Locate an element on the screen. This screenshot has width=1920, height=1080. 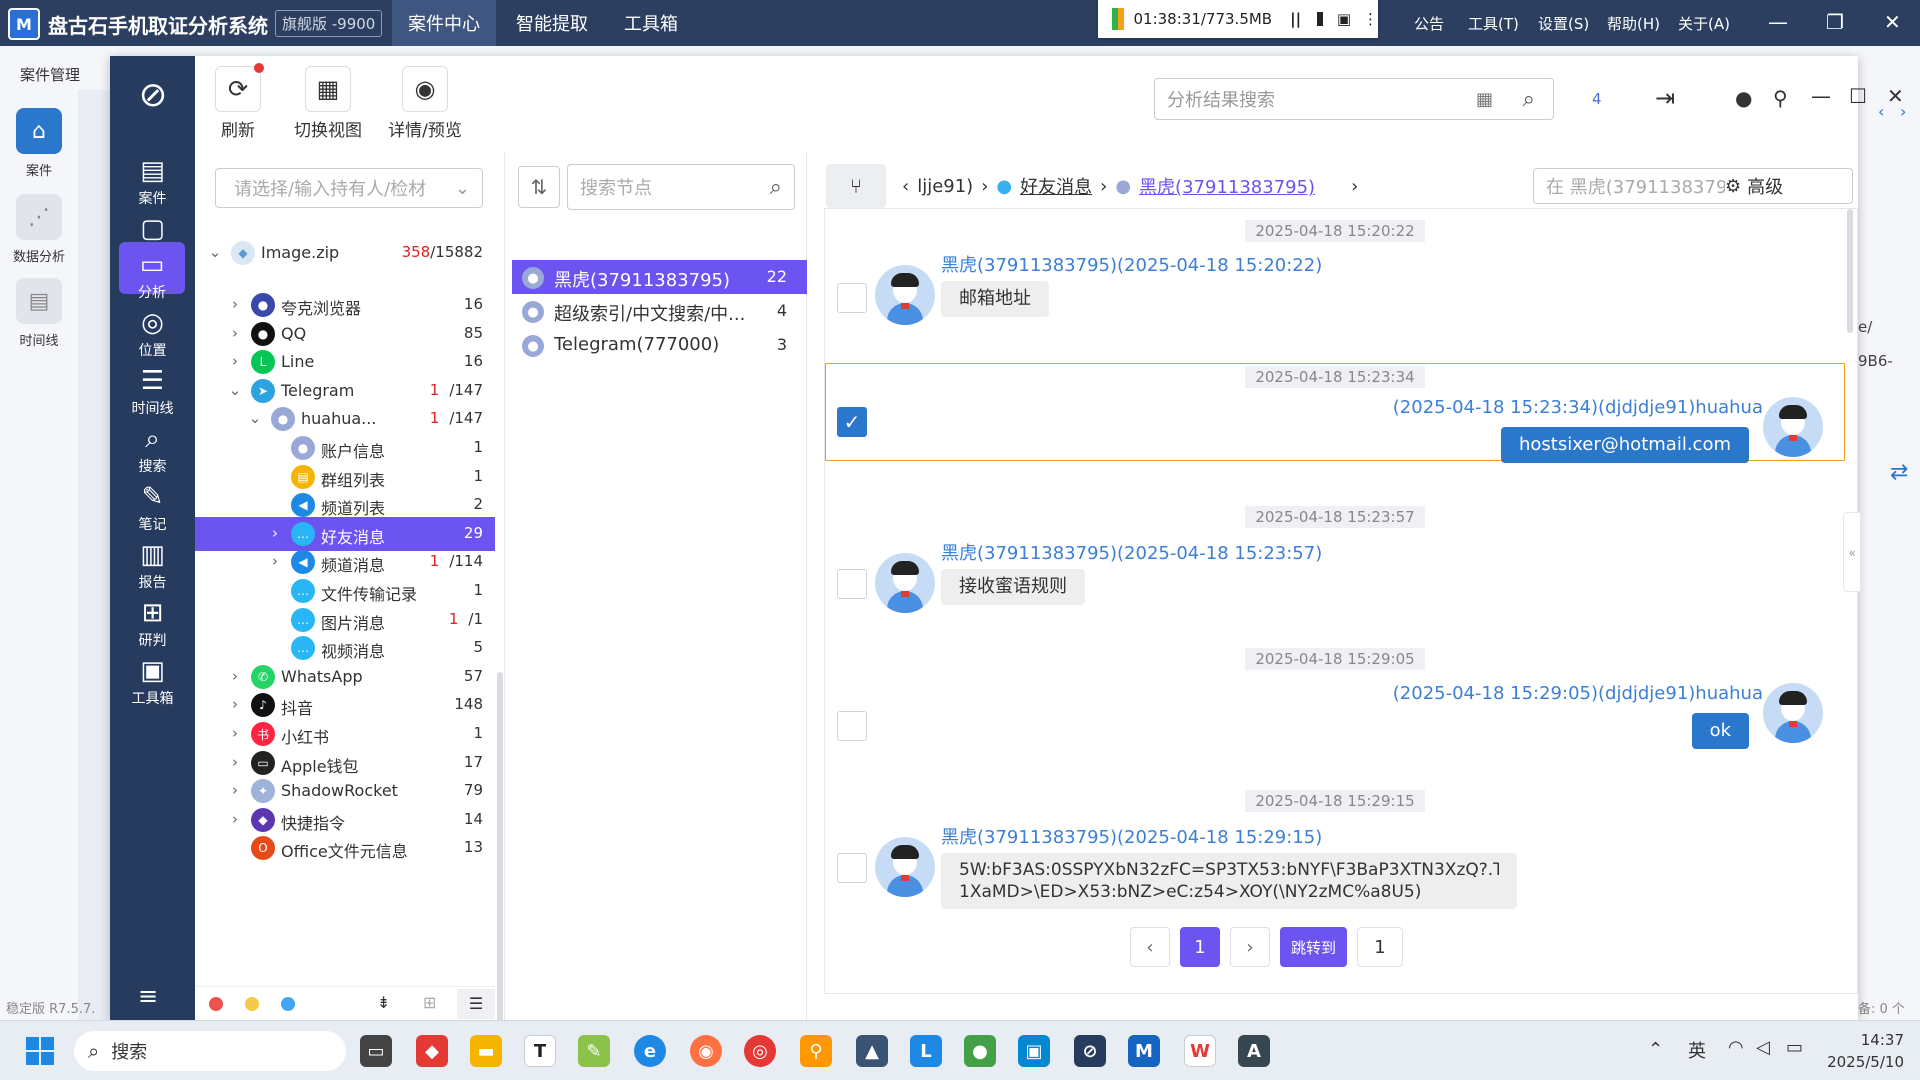
message-bubble: 接收蜜语规则 is located at coordinates (1013, 587).